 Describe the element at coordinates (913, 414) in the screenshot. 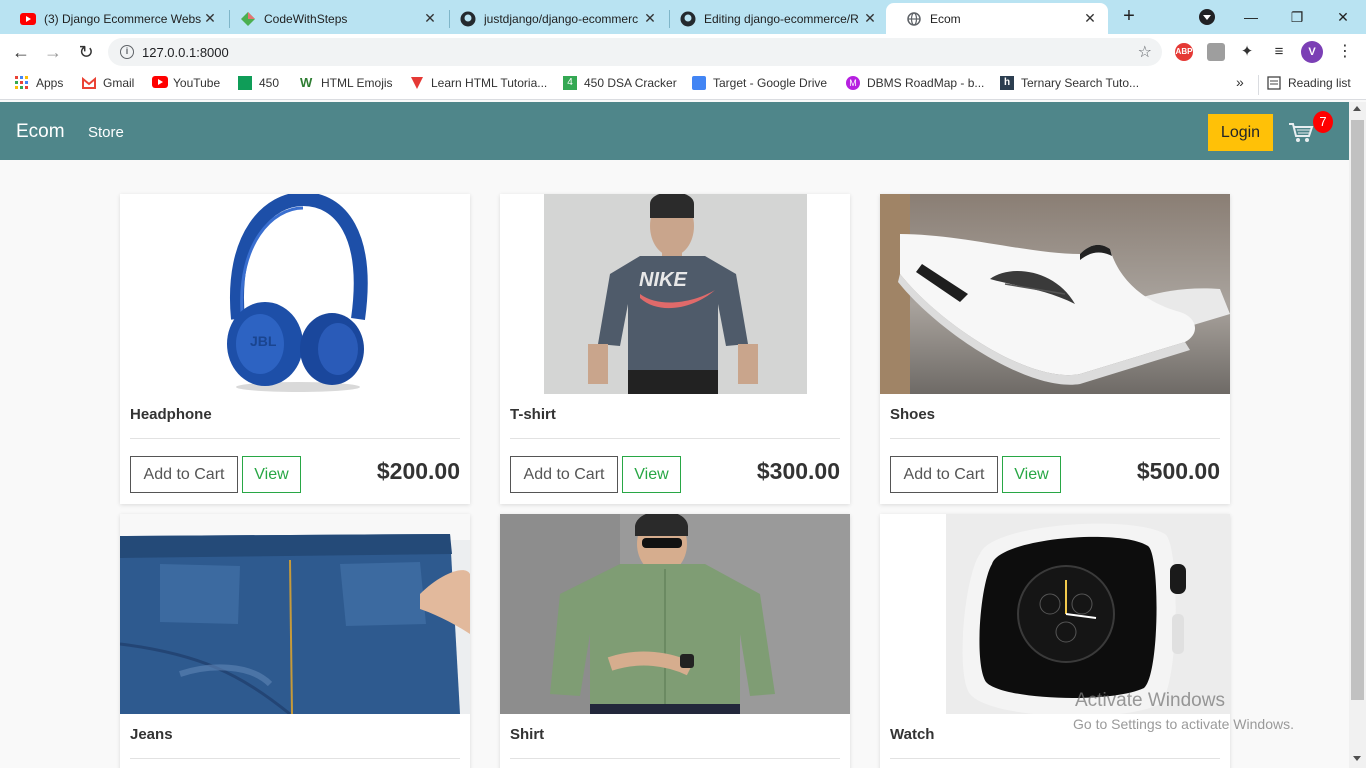

I see `product-name: Shoes` at that location.